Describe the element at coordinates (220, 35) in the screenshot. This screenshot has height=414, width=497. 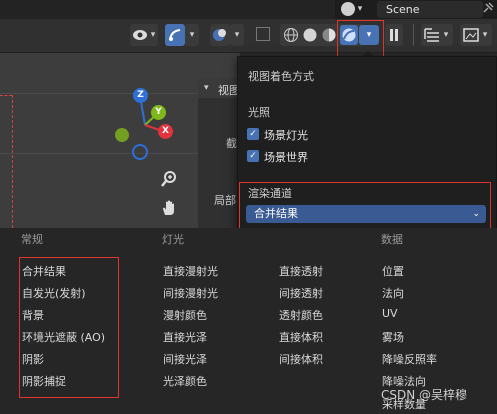
I see `overlays-toggle-button` at that location.